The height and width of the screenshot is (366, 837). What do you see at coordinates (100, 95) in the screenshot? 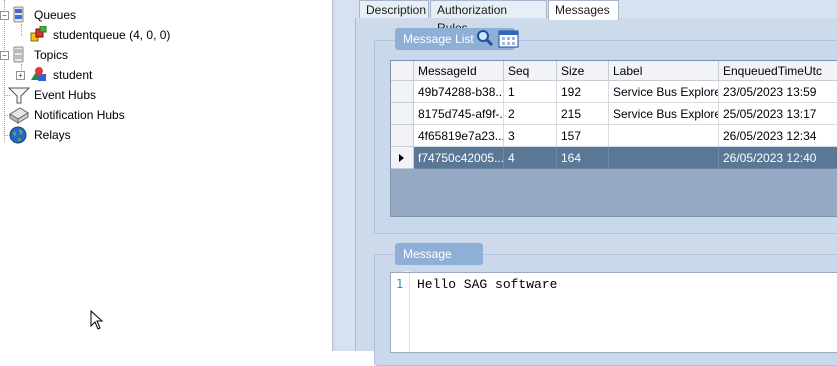
I see `tree-node-event-hubs: Event Hubs` at bounding box center [100, 95].